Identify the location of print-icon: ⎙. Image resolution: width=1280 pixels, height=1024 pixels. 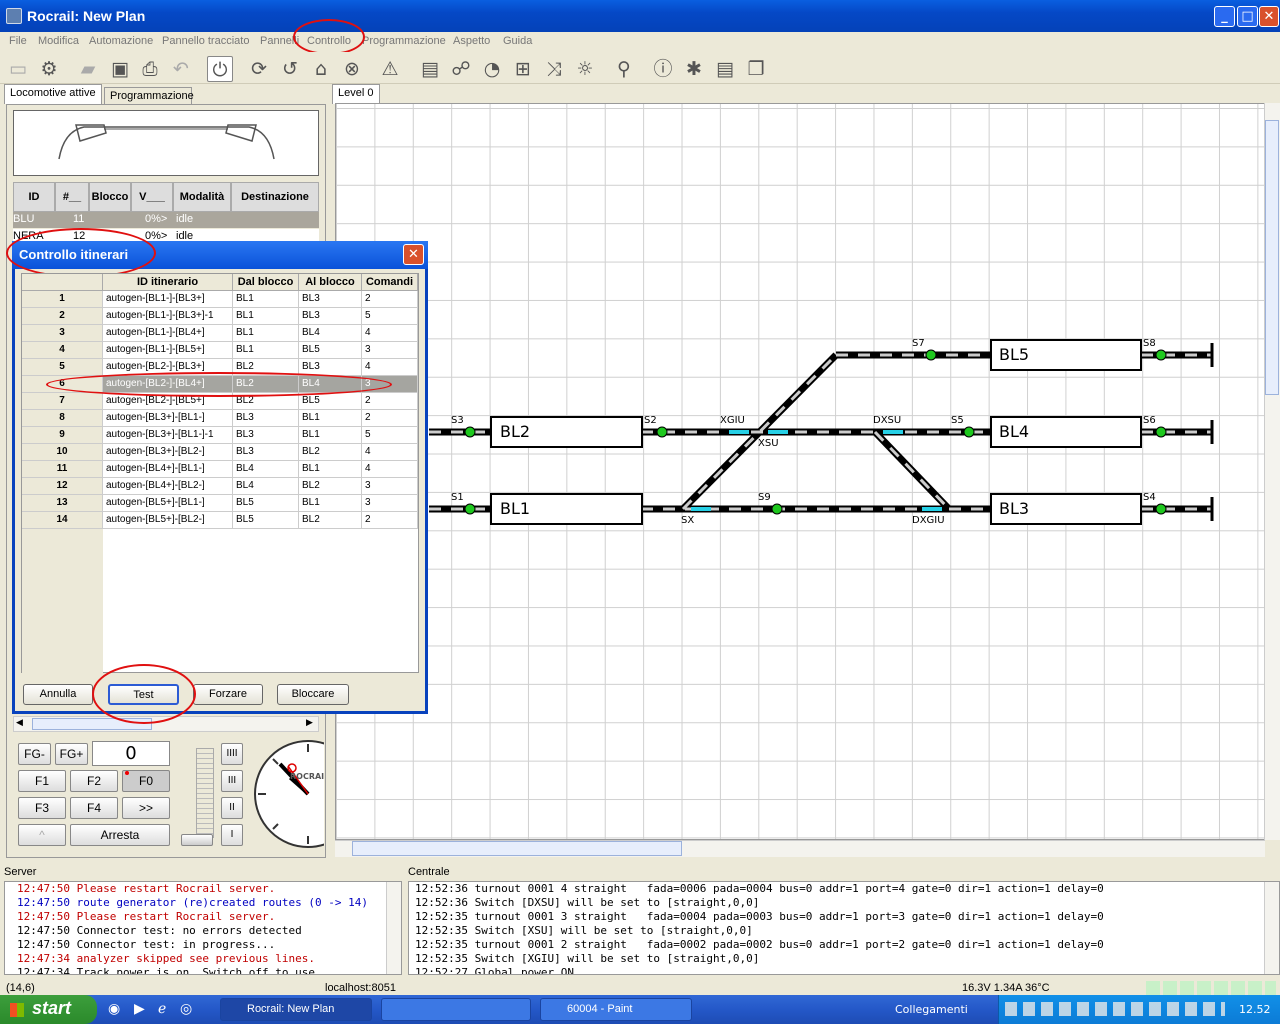
(150, 69).